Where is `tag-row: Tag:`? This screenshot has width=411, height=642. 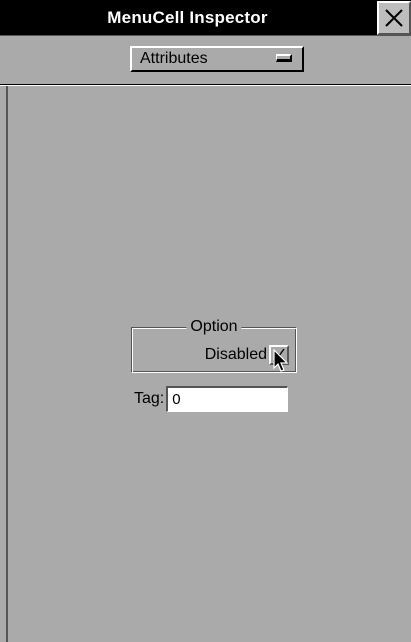 tag-row: Tag: is located at coordinates (211, 399).